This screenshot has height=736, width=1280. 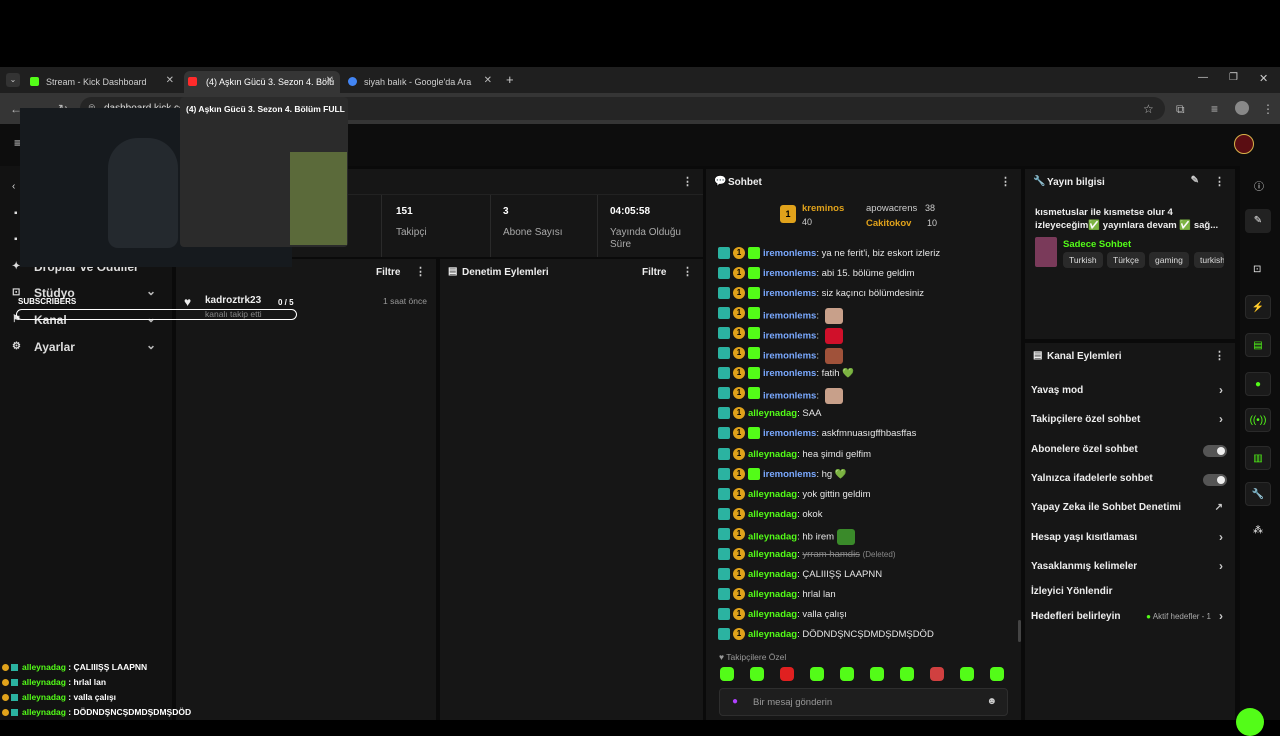 What do you see at coordinates (1129, 392) in the screenshot?
I see `channel-action-item: Yavaş mod ›` at bounding box center [1129, 392].